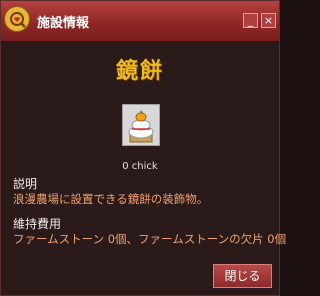  I want to click on heart-search-icon, so click(17, 19).